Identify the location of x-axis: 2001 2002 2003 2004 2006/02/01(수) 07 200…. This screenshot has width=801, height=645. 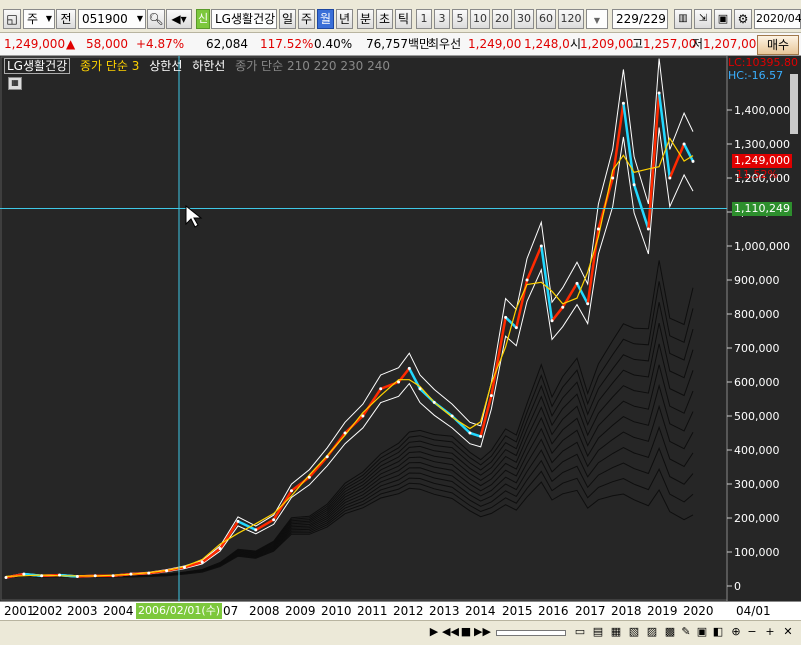
(400, 611).